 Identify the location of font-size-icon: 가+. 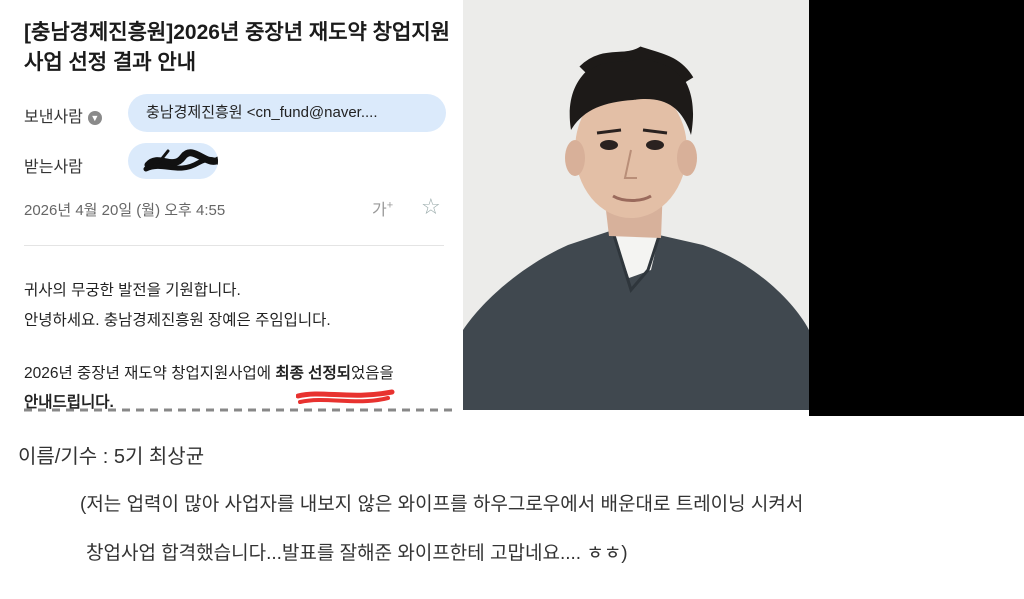
(382, 208).